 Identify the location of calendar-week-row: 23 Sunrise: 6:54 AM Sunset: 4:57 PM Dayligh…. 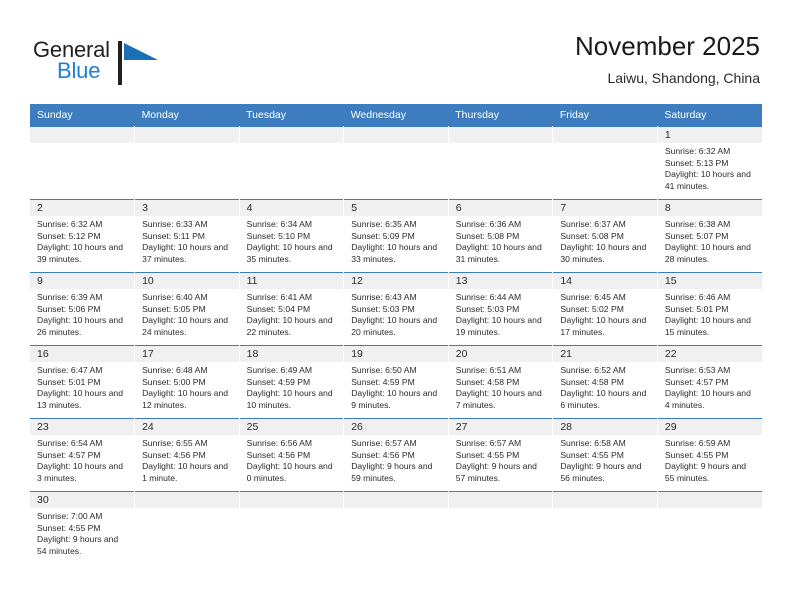
(396, 455).